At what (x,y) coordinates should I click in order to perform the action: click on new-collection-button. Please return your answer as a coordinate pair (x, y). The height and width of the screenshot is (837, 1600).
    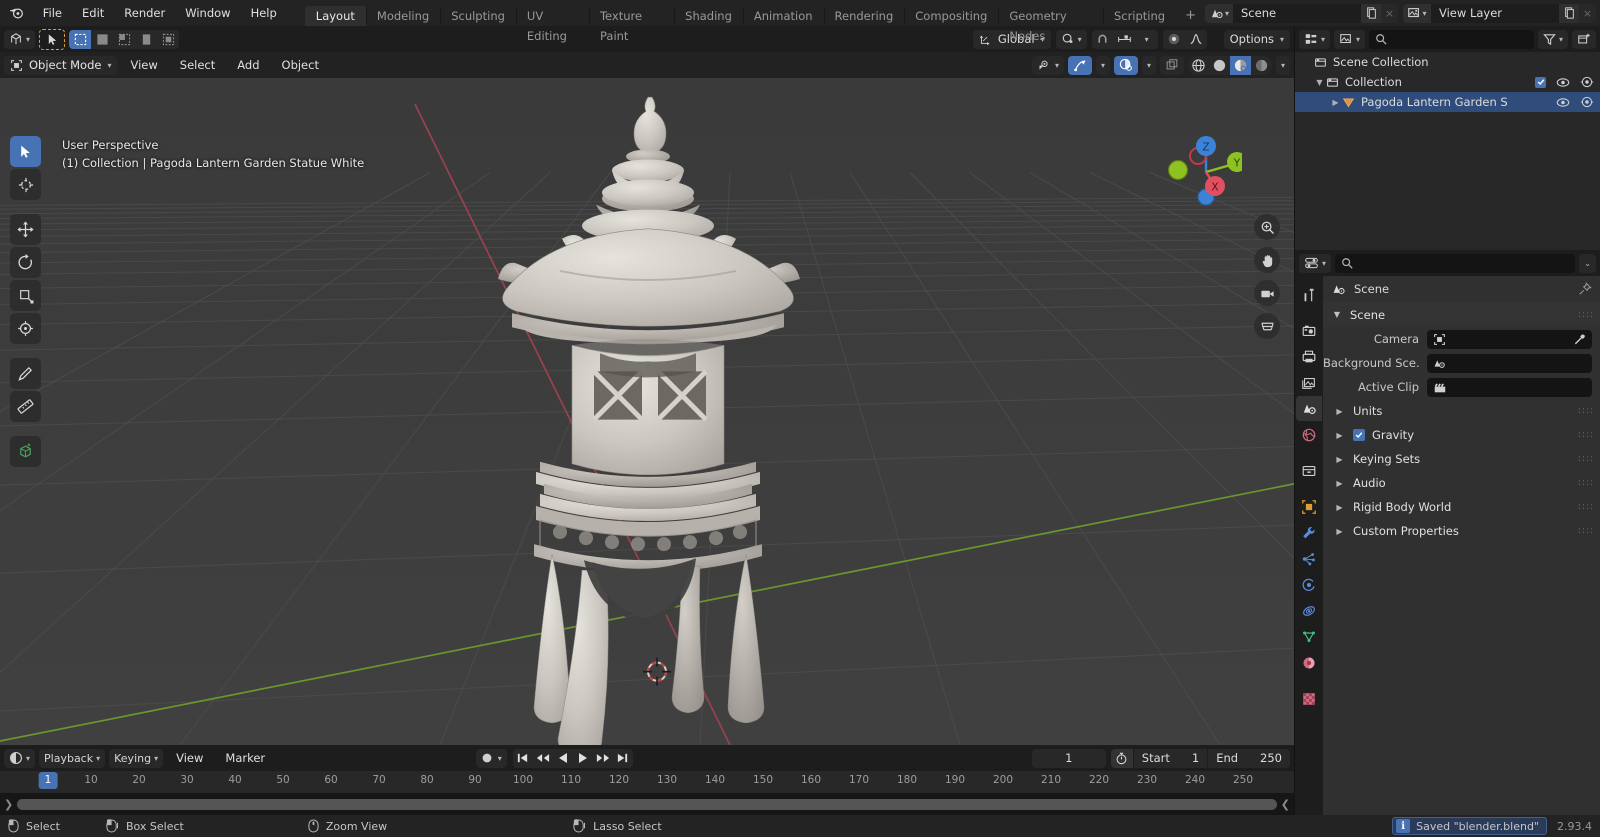
    Looking at the image, I should click on (1584, 39).